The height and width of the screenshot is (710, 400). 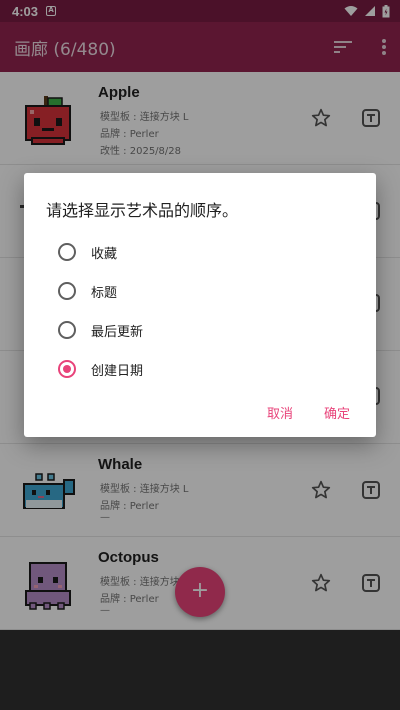 I want to click on ok-button: 确定, so click(x=337, y=412).